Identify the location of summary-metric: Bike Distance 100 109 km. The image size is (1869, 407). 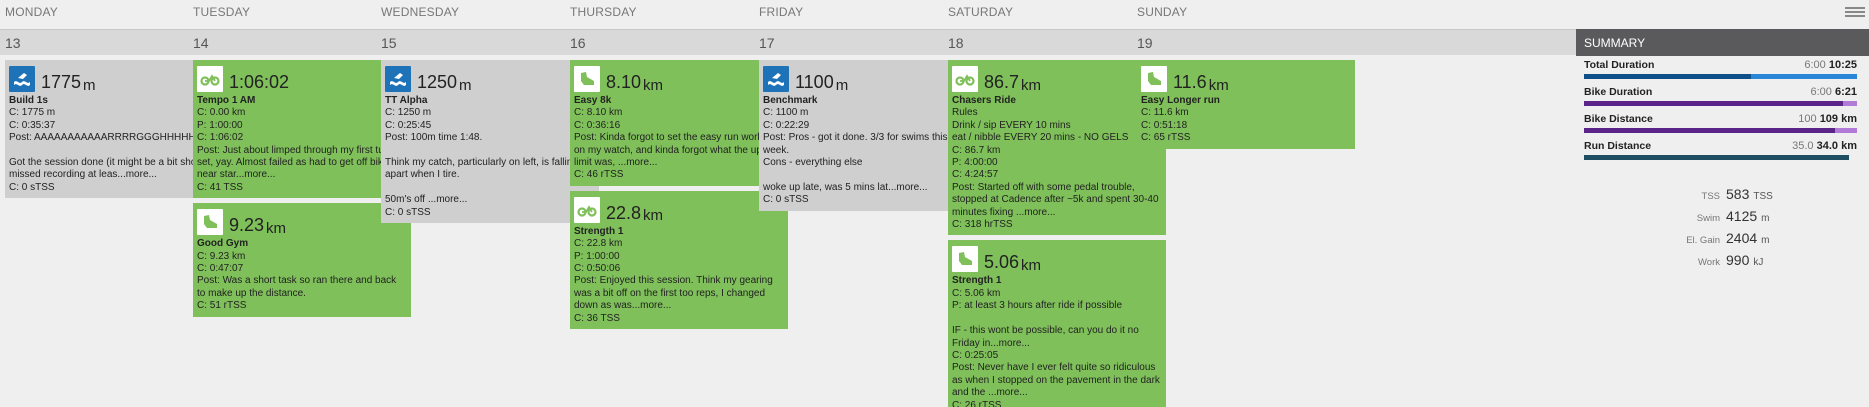
(1722, 123).